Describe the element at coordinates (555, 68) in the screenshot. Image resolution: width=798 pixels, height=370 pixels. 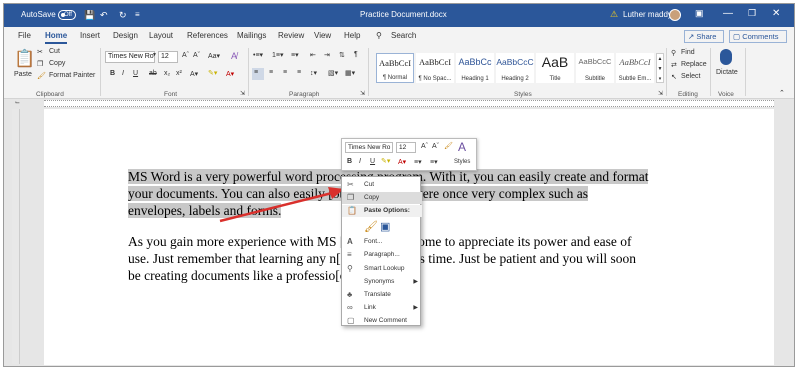
I see `style-title: AaB Title` at that location.